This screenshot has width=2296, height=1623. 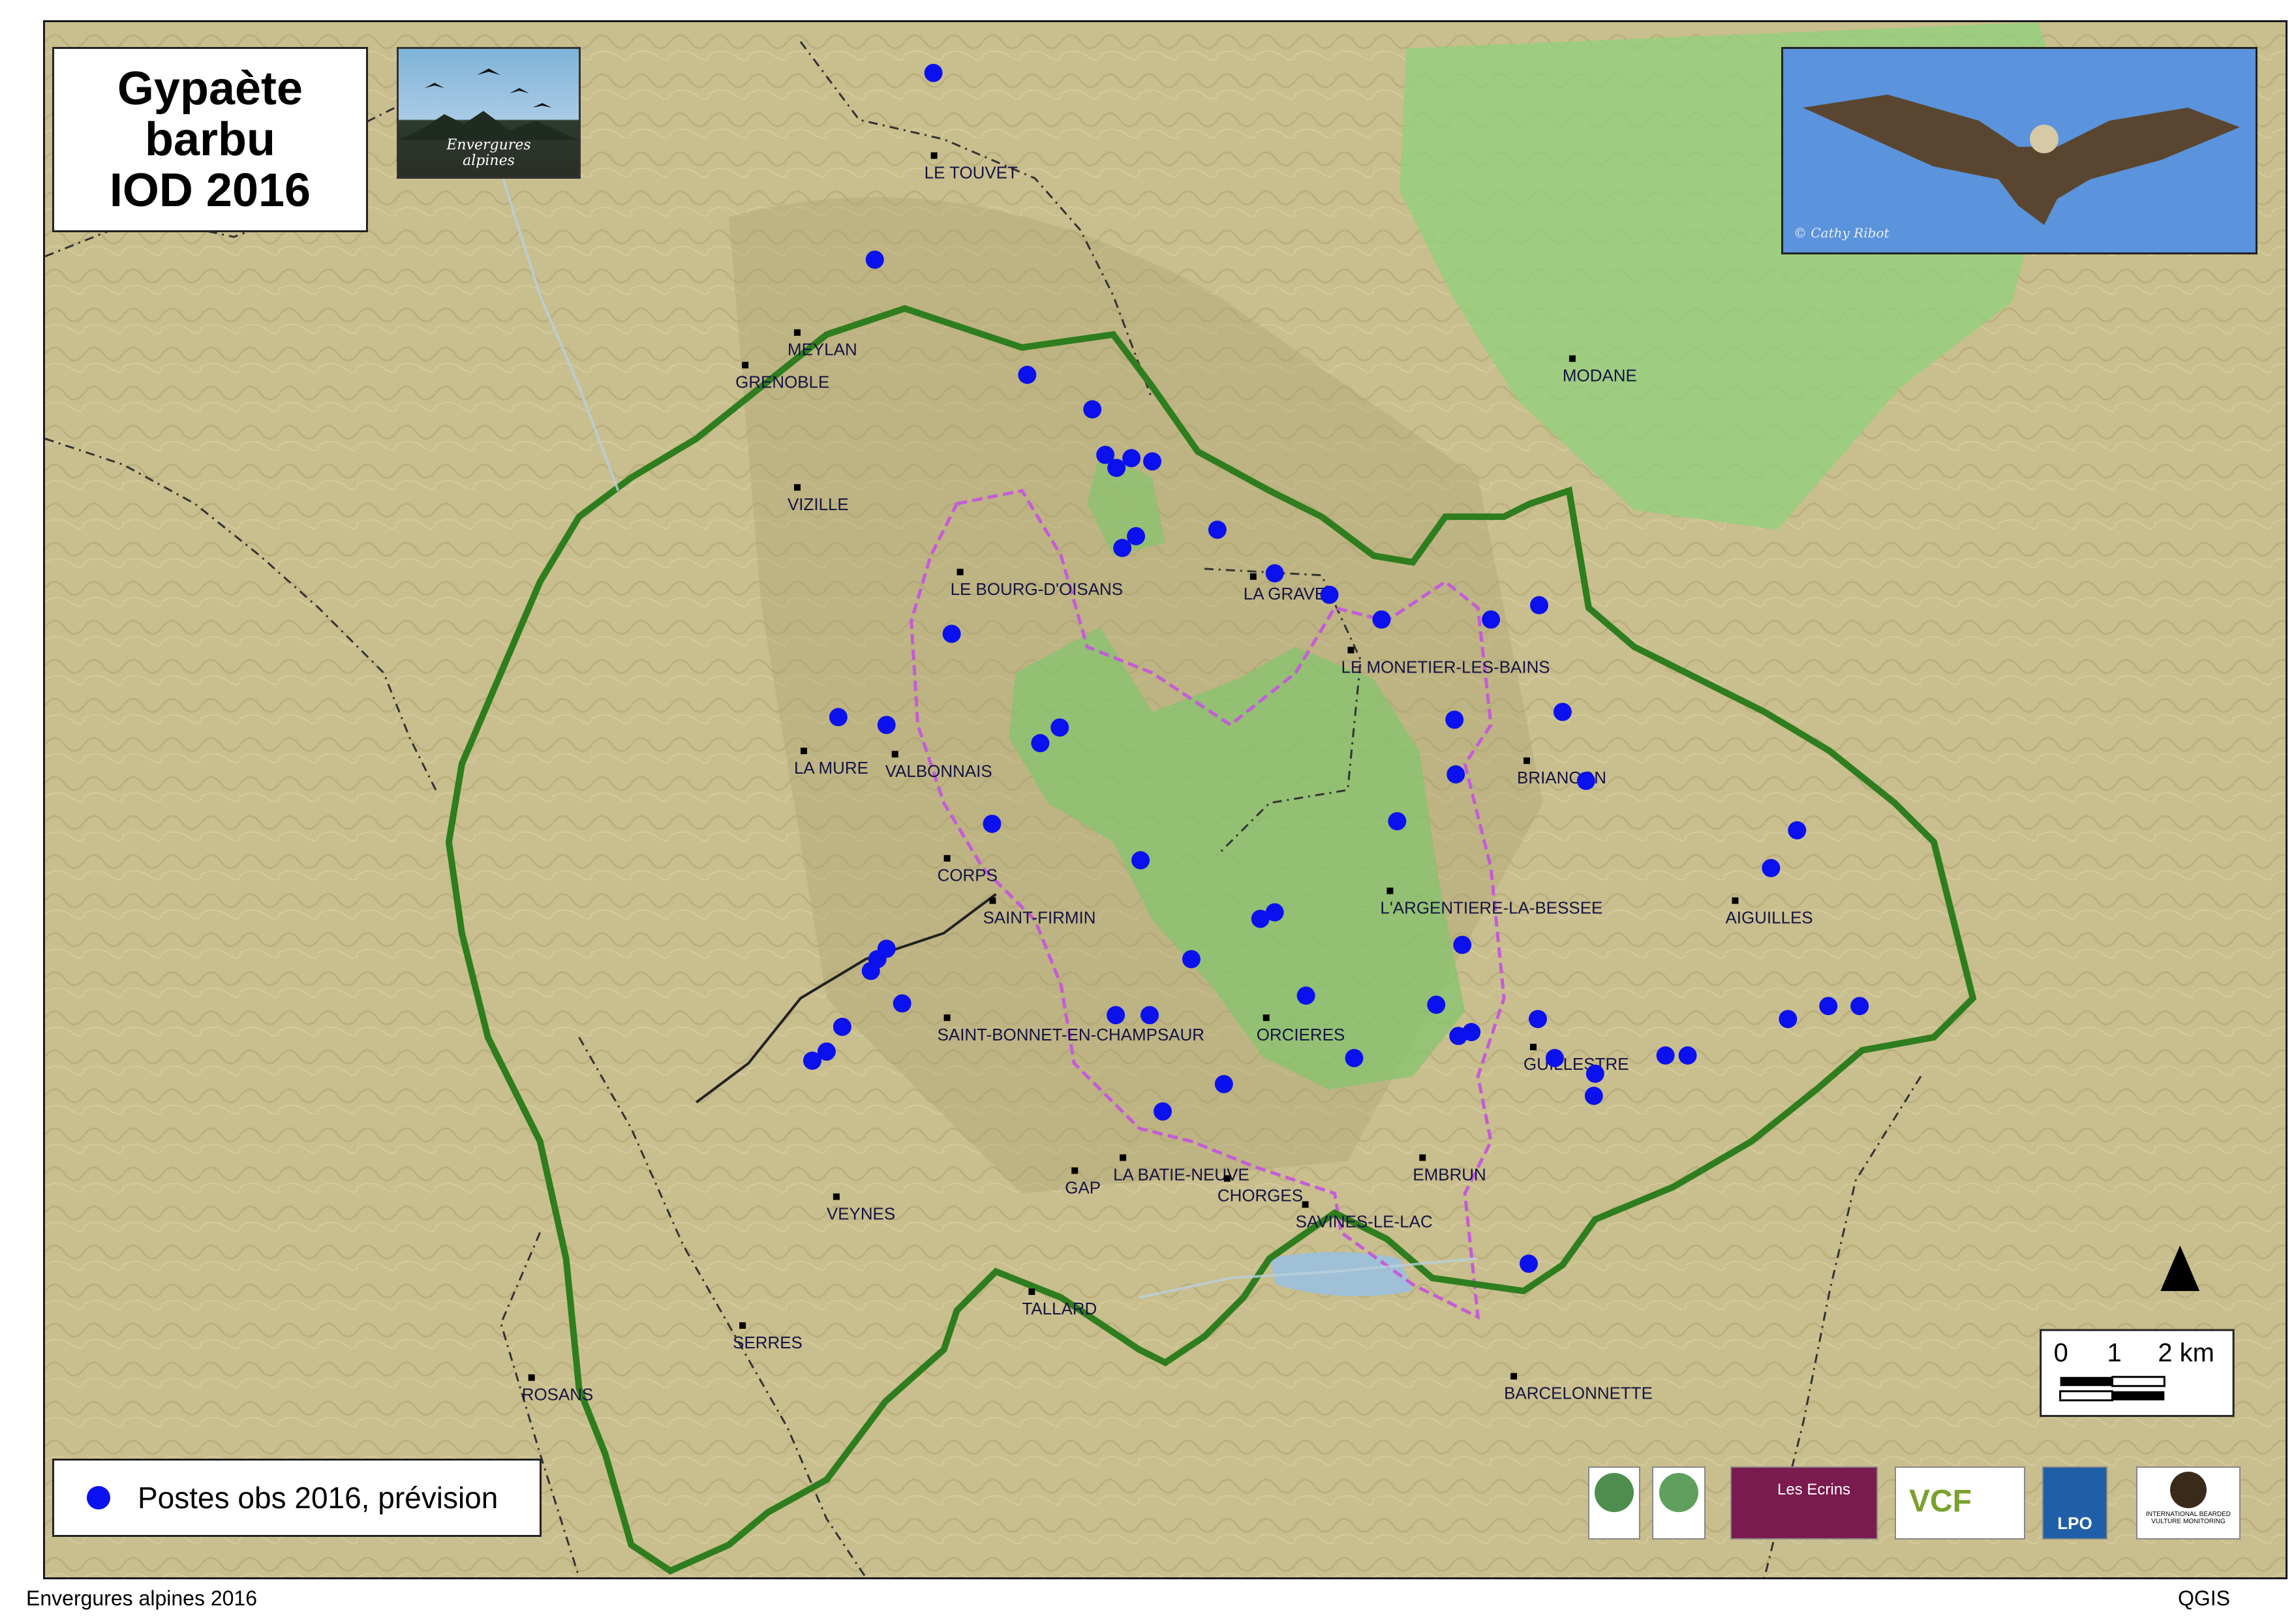 What do you see at coordinates (318, 1498) in the screenshot?
I see `legend-label: Postes obs 2016, prévision` at bounding box center [318, 1498].